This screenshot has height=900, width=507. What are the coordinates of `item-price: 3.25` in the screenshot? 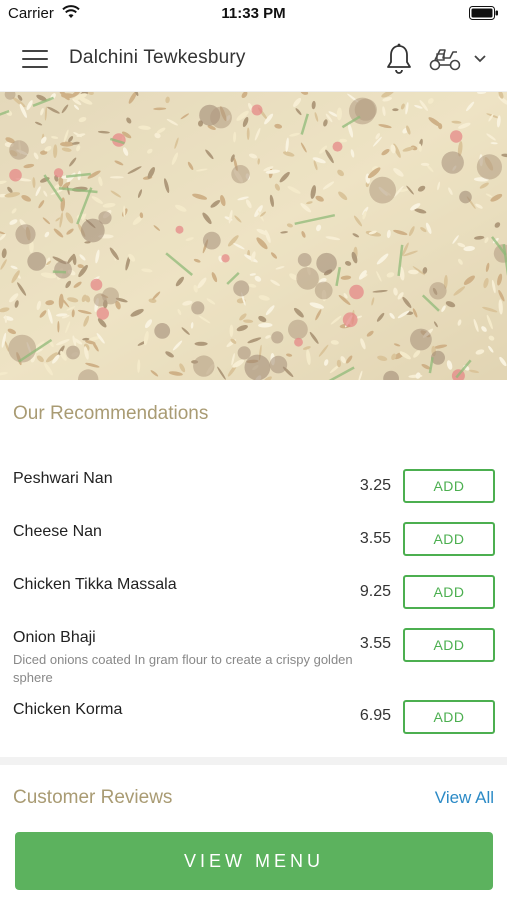 It's located at (375, 485).